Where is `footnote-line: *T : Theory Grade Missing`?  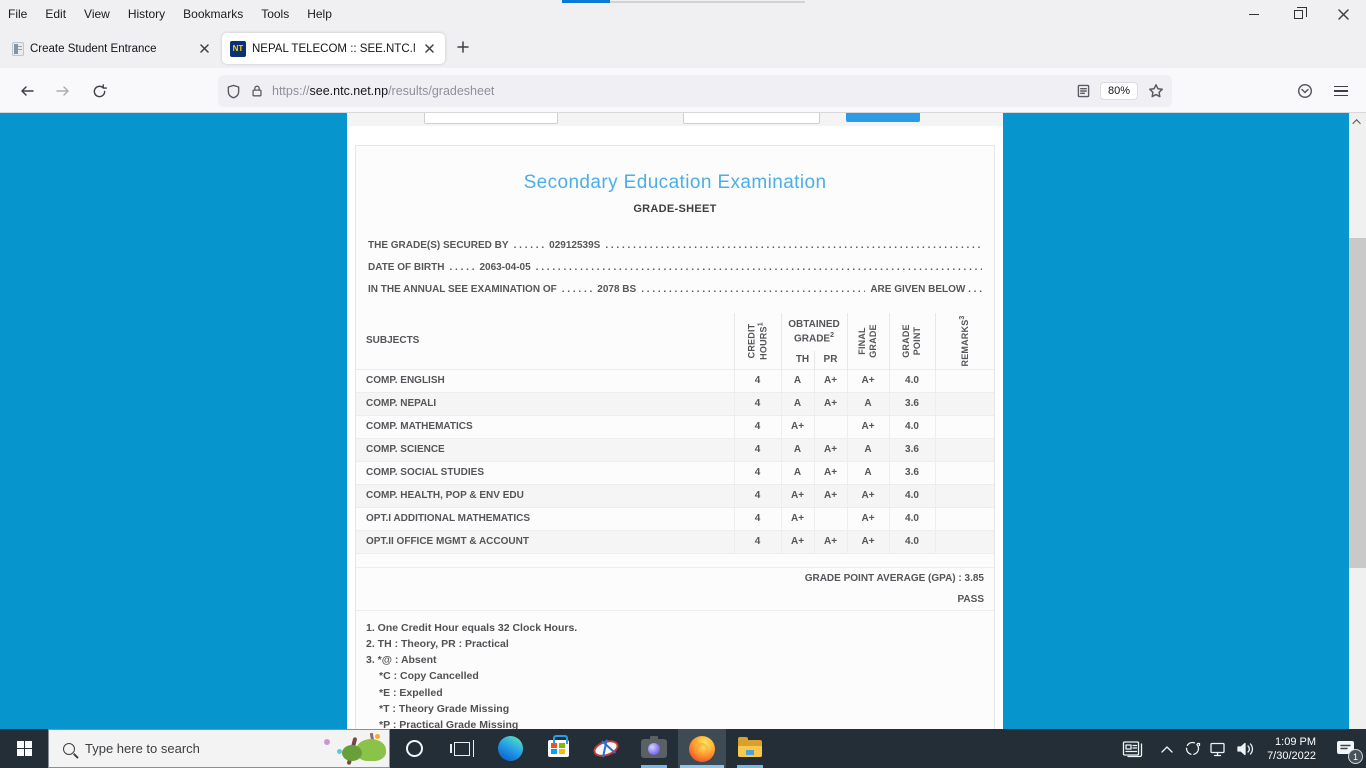
footnote-line: *T : Theory Grade Missing is located at coordinates (444, 708).